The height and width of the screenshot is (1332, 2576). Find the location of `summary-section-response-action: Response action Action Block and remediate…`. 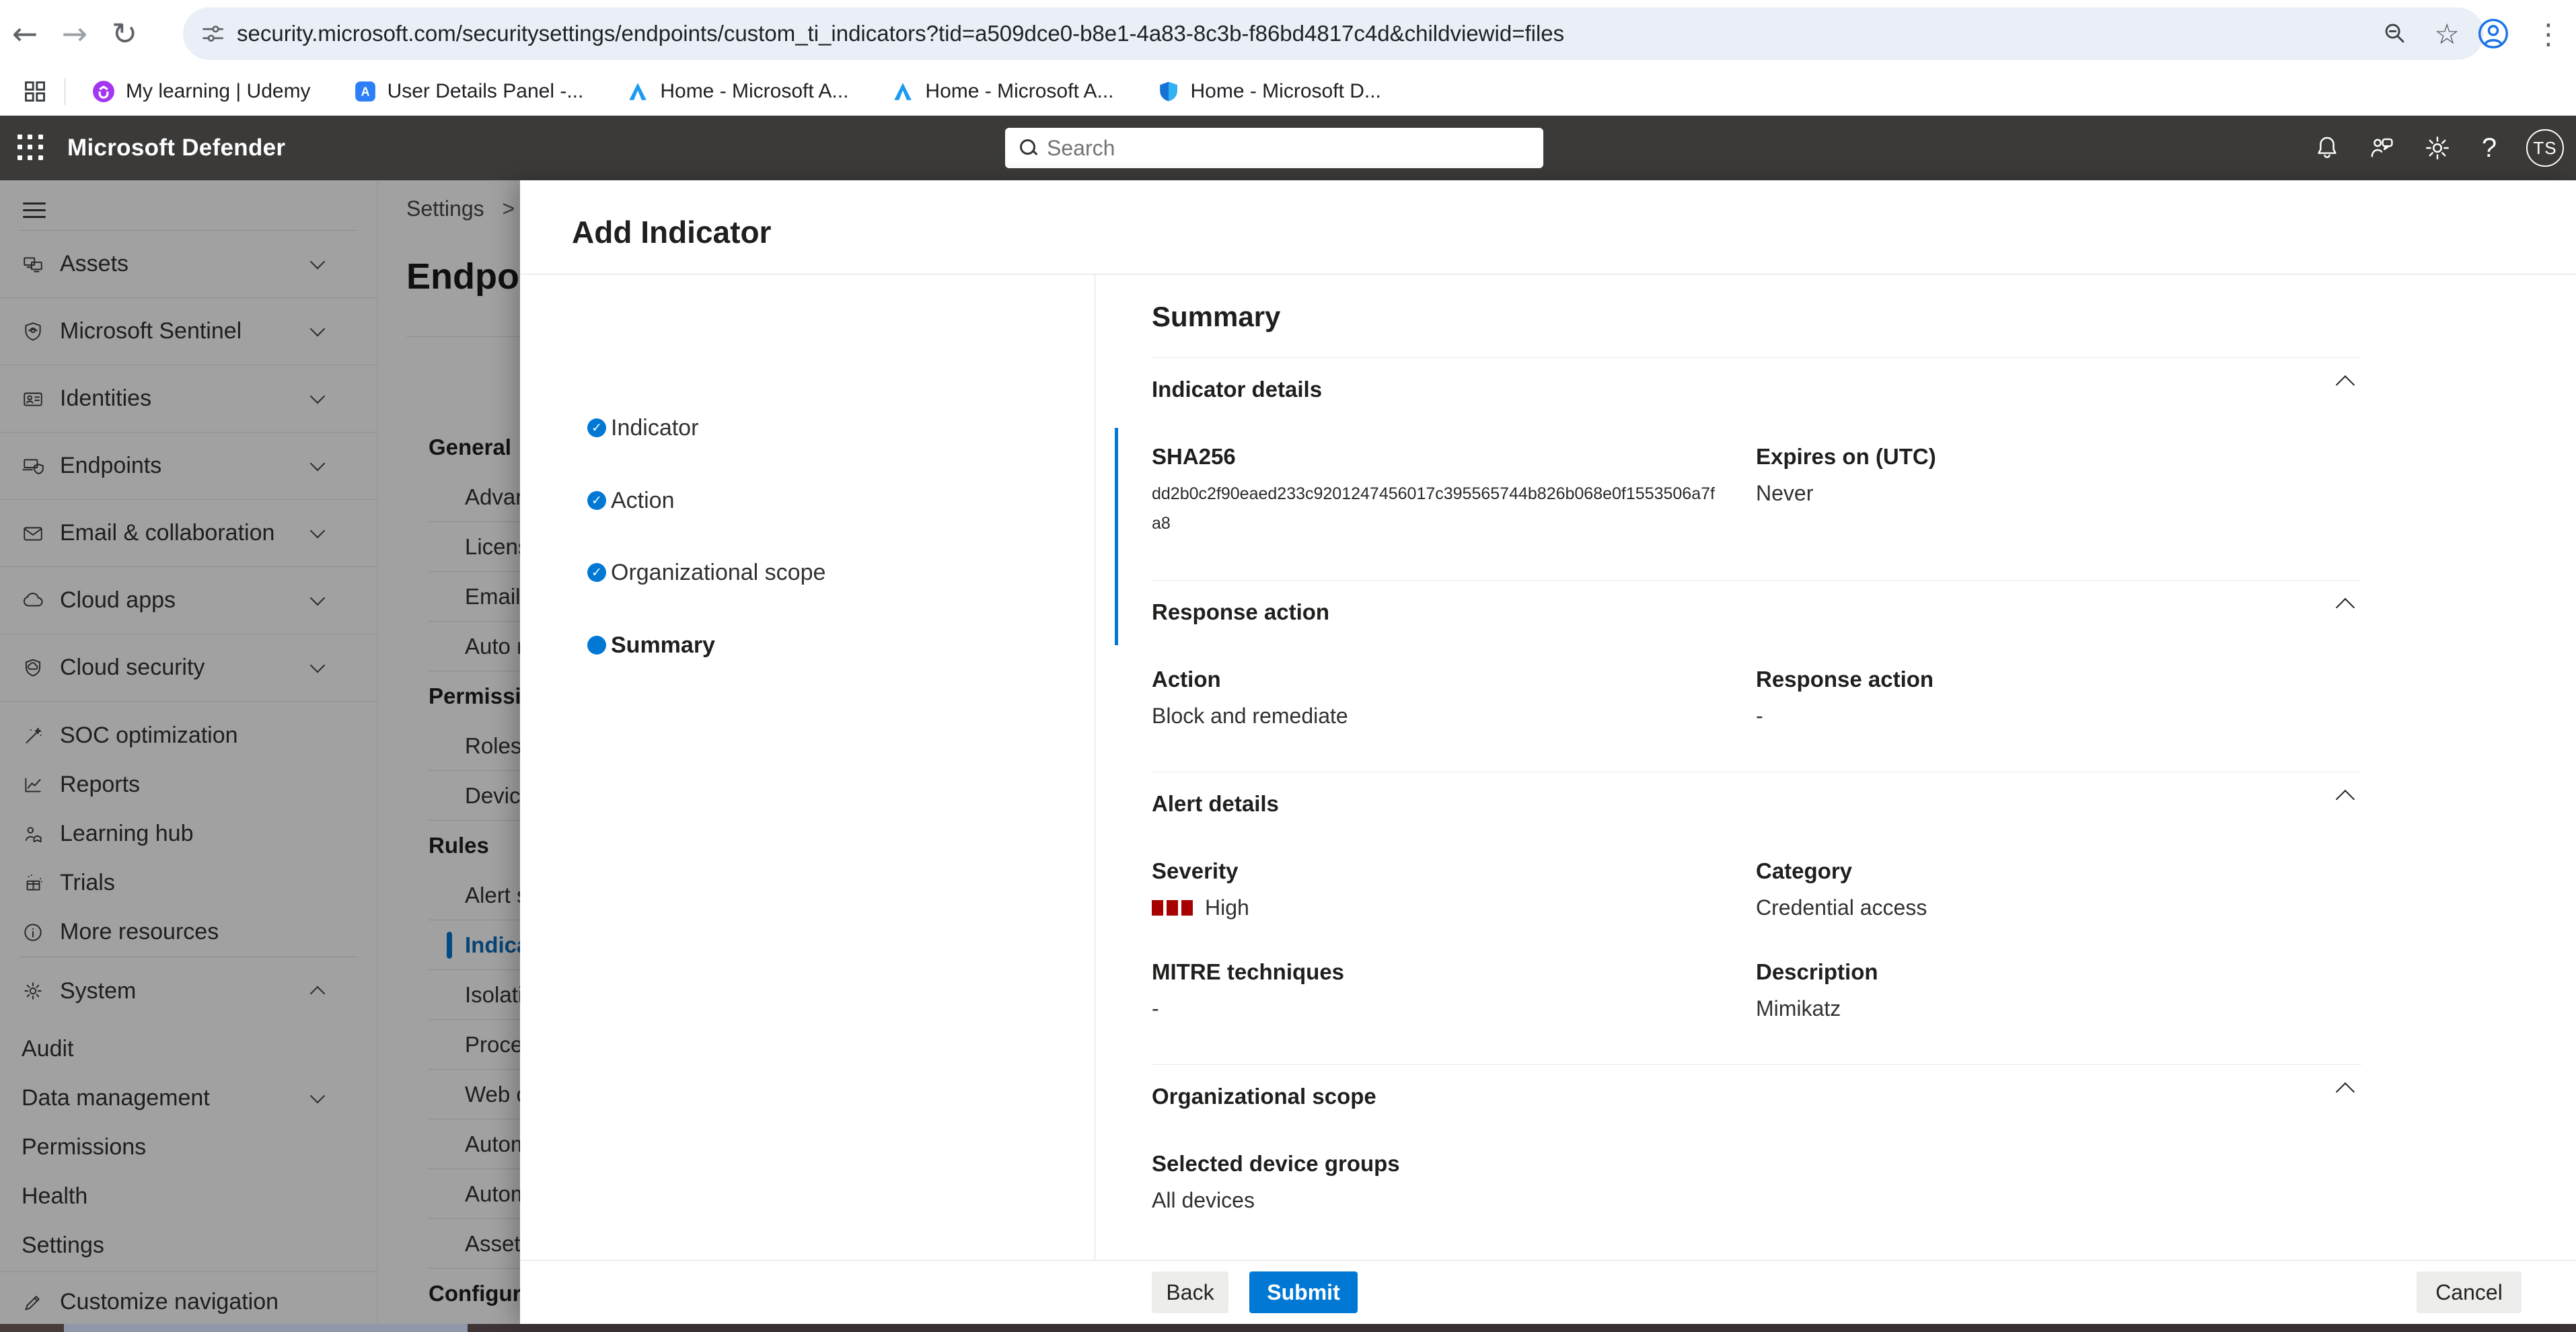

summary-section-response-action: Response action Action Block and remediate… is located at coordinates (1756, 676).